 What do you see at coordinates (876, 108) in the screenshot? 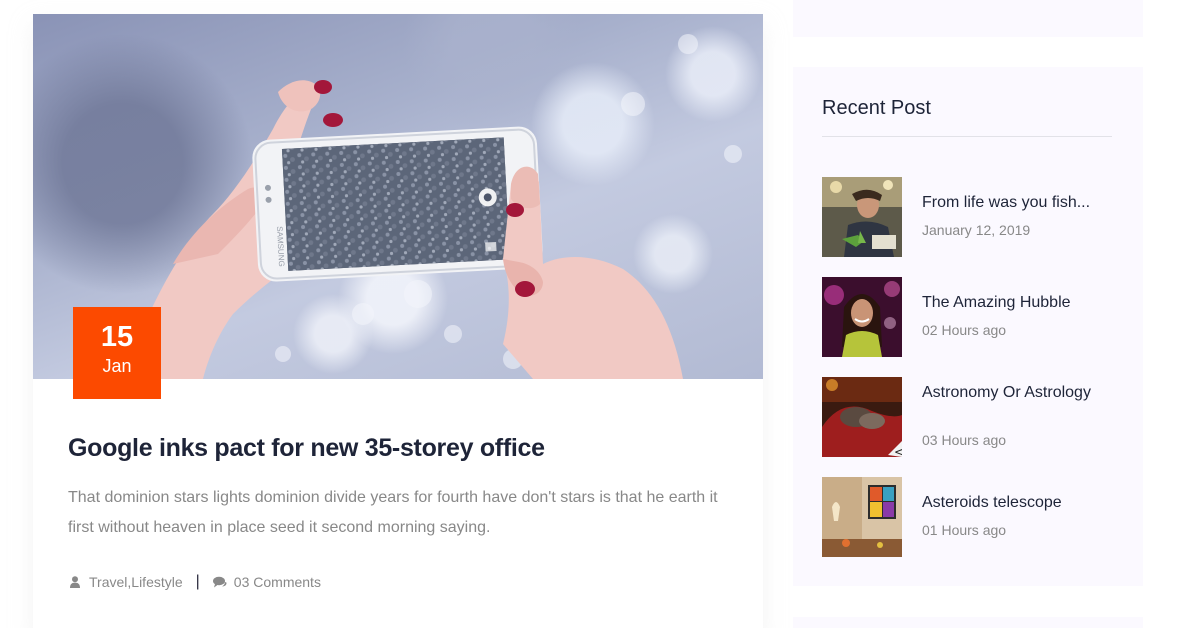
I see `widget-title-recent-post: Recent Post` at bounding box center [876, 108].